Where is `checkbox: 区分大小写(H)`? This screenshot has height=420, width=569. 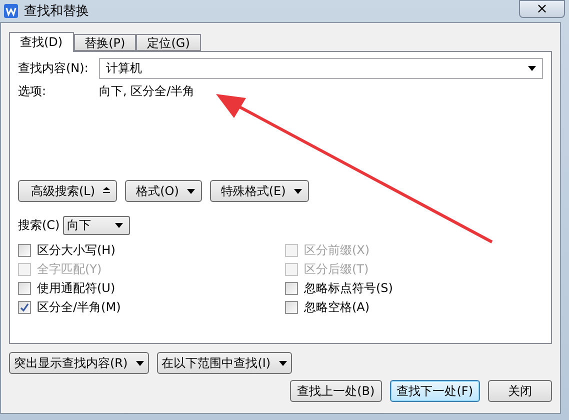
checkbox: 区分大小写(H) is located at coordinates (151, 250).